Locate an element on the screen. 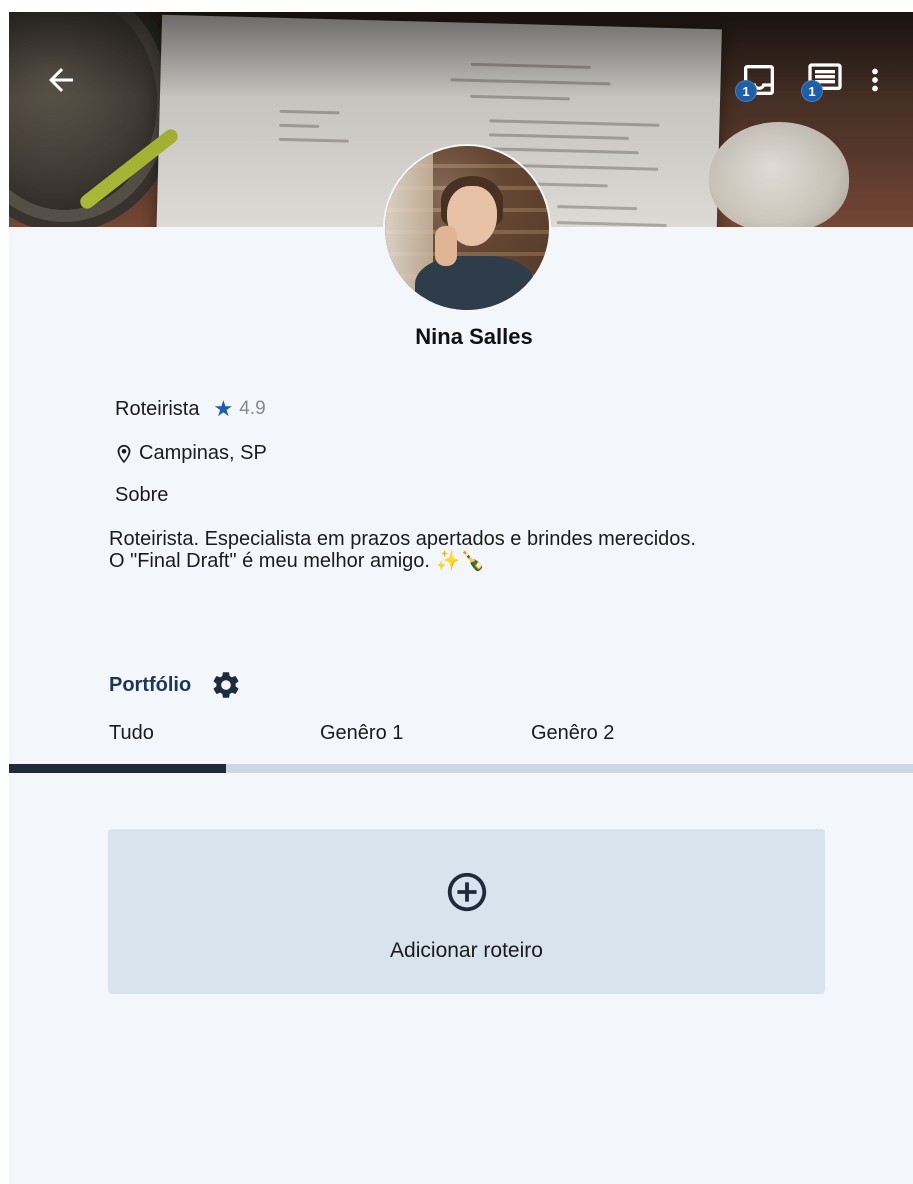 The image size is (913, 1184). arrow-left-icon is located at coordinates (61, 80).